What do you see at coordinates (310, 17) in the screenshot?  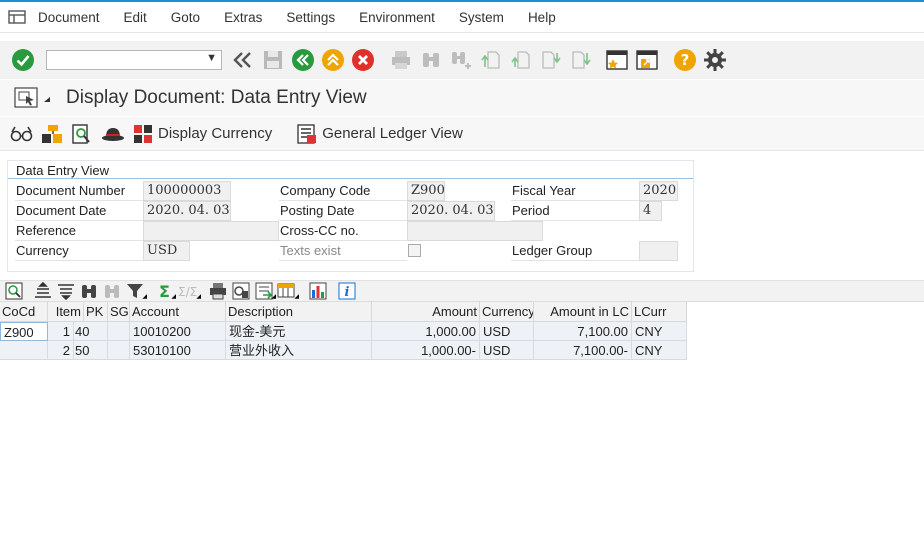 I see `menu-settings: Settings` at bounding box center [310, 17].